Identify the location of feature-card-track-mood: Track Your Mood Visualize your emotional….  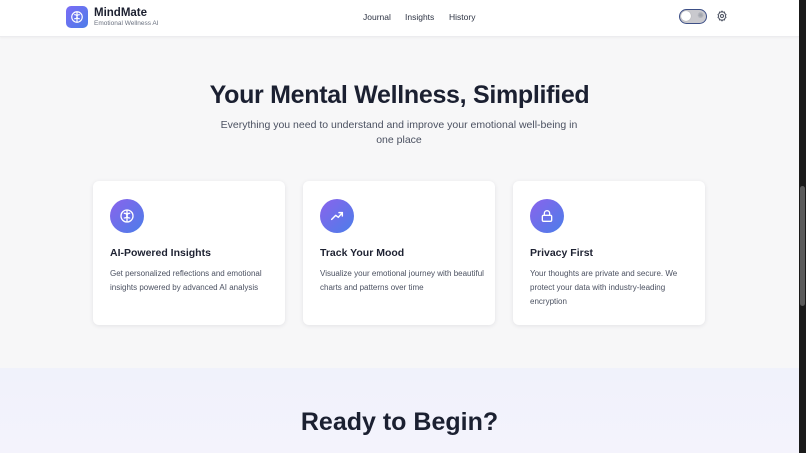
(399, 253).